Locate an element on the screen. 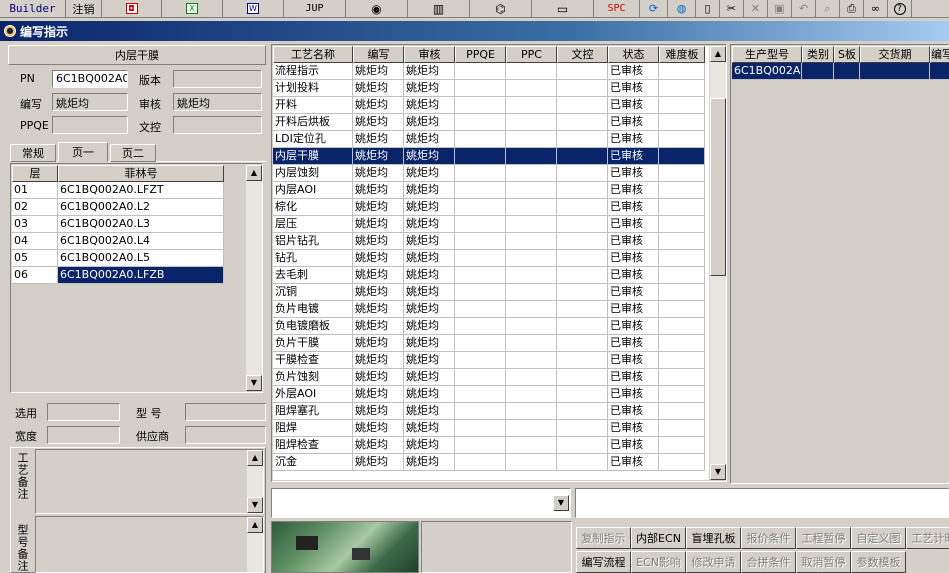 Image resolution: width=949 pixels, height=573 pixels. table-row: 沉铜 姚炬均 姚炬均 已审核 is located at coordinates (491, 292).